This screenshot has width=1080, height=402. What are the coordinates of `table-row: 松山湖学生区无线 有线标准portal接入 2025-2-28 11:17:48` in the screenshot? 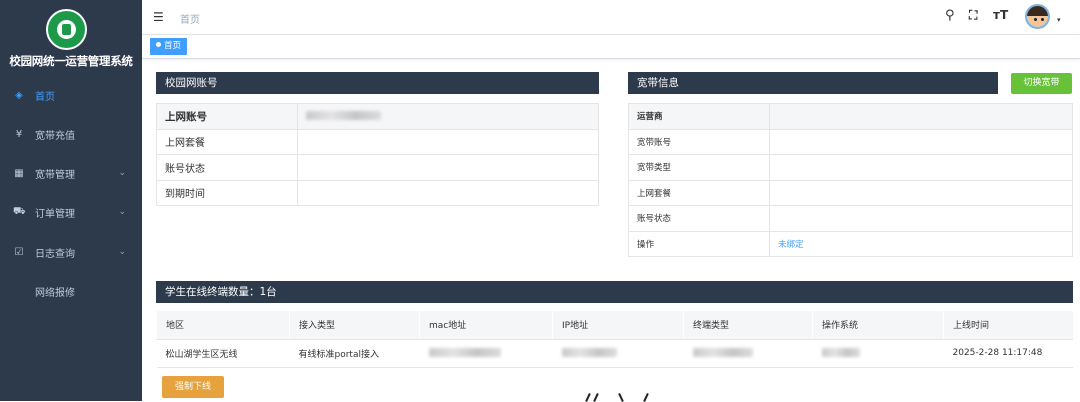 It's located at (614, 353).